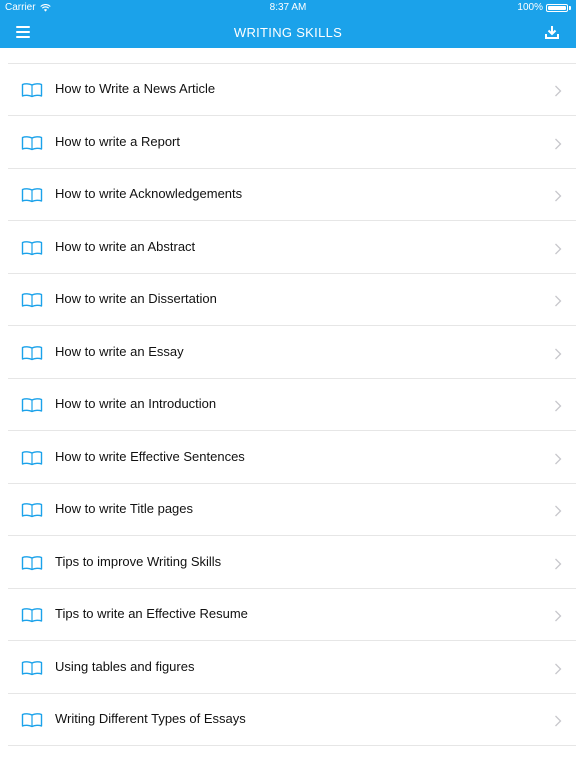 Image resolution: width=576 pixels, height=768 pixels. Describe the element at coordinates (292, 745) in the screenshot. I see `row-divider` at that location.